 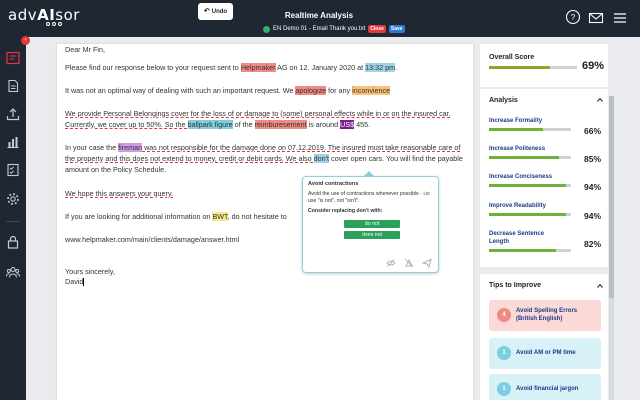 I want to click on suggestion-option: do not, so click(x=372, y=224).